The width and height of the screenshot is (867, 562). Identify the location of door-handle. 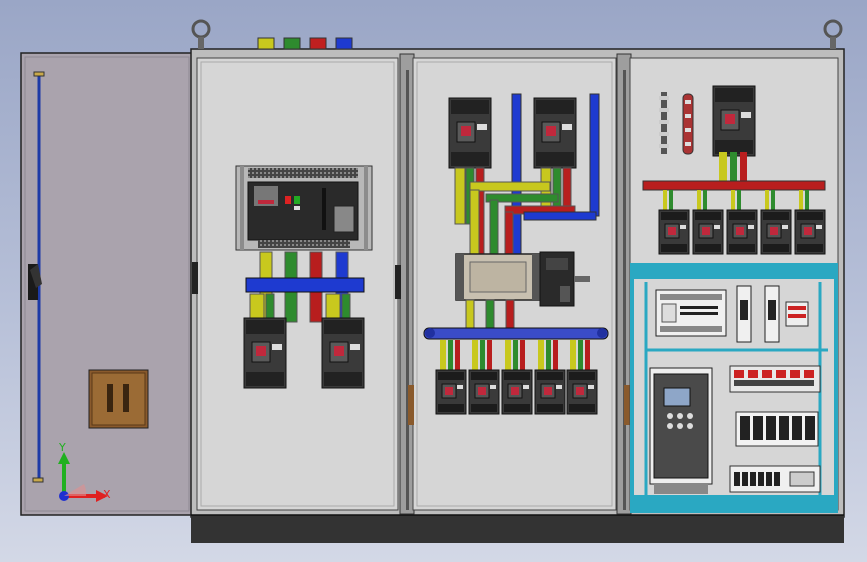
(118, 399).